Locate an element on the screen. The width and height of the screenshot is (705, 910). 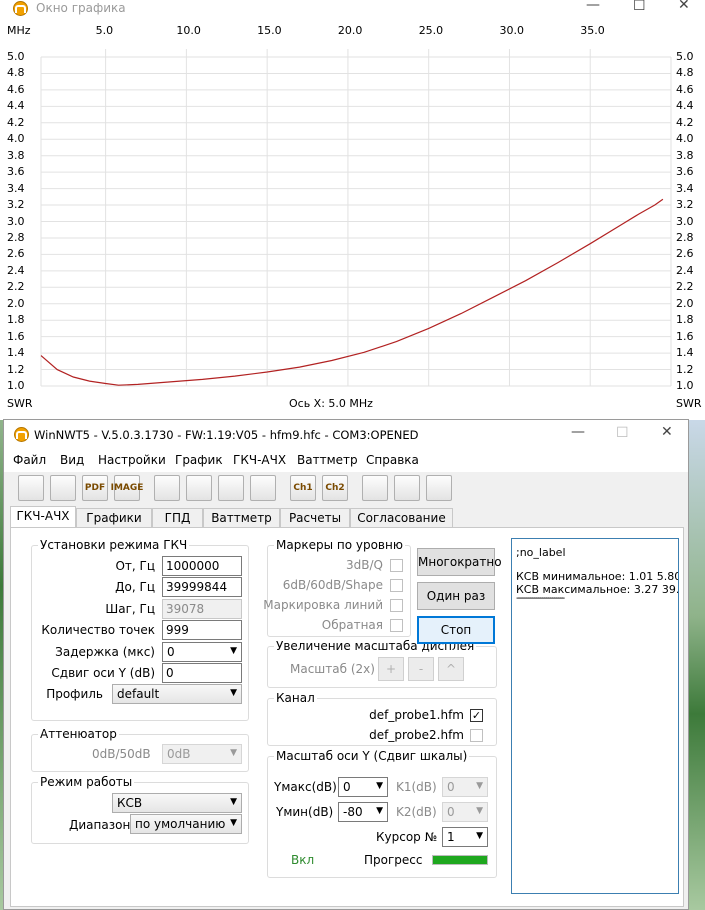
attenuator-select: 0dB ▼ is located at coordinates (202, 754).